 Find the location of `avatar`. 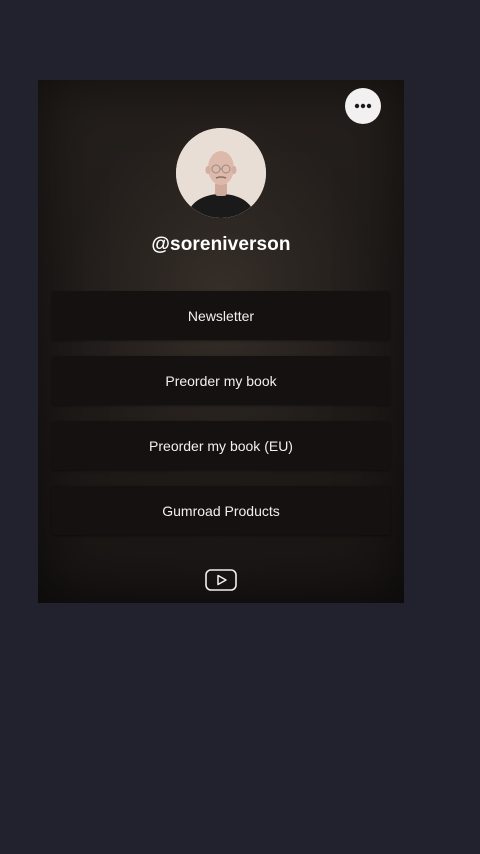

avatar is located at coordinates (221, 173).